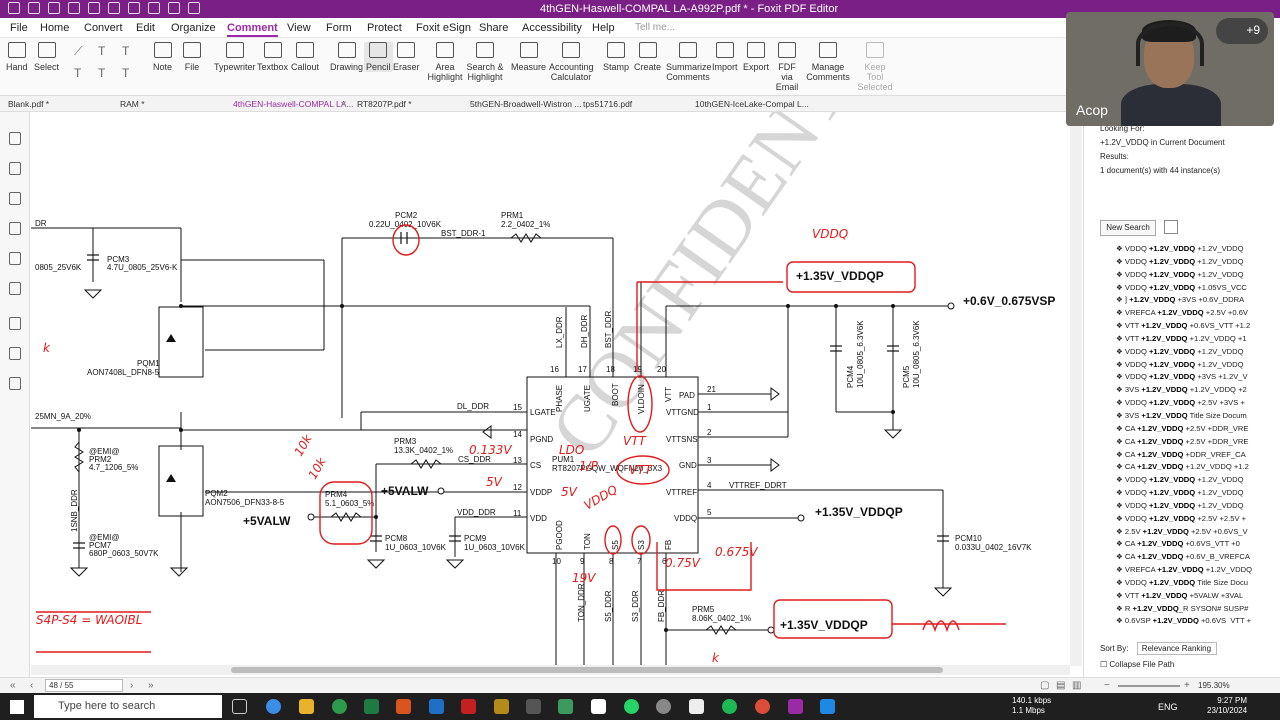  Describe the element at coordinates (128, 706) in the screenshot. I see `taskbar-search: Type here to search` at that location.